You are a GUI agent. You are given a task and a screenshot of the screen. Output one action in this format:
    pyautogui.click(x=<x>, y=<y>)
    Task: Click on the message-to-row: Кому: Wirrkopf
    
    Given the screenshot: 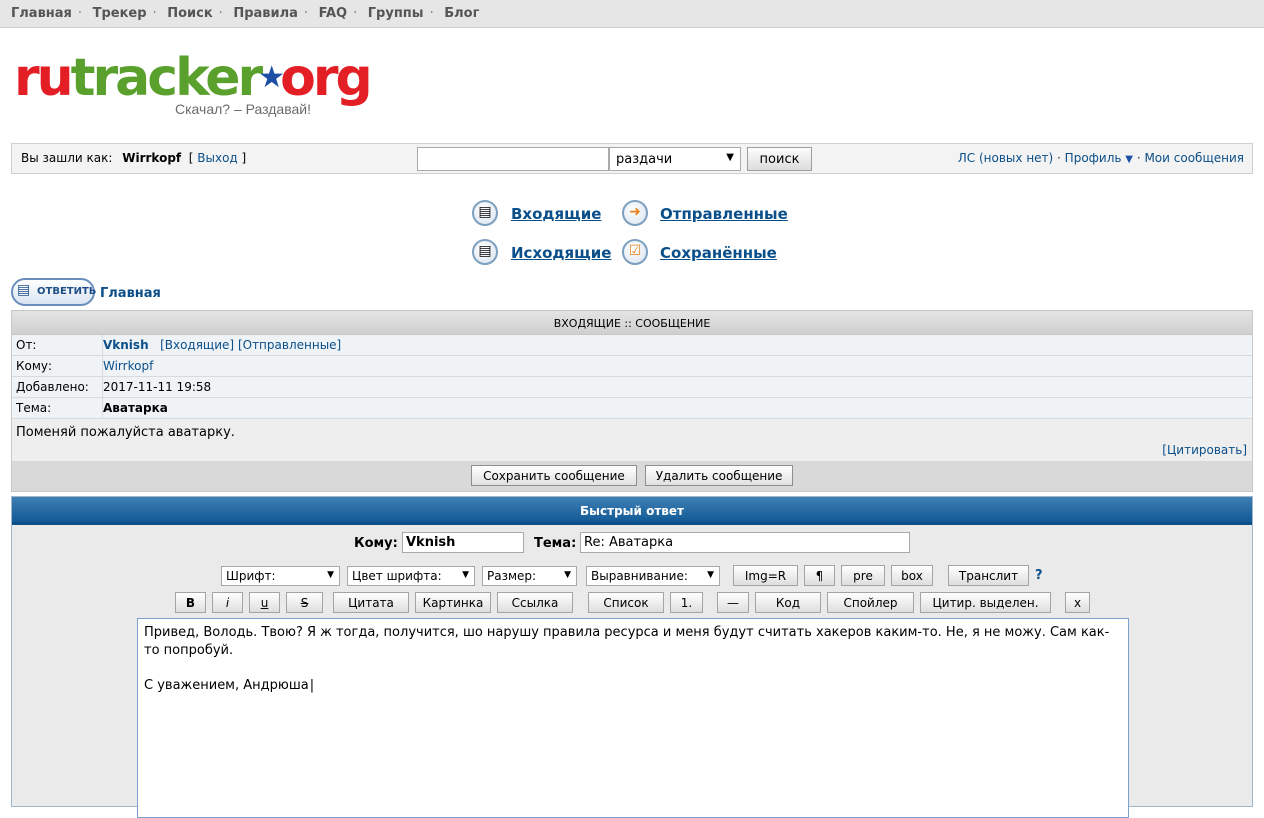 What is the action you would take?
    pyautogui.click(x=632, y=366)
    